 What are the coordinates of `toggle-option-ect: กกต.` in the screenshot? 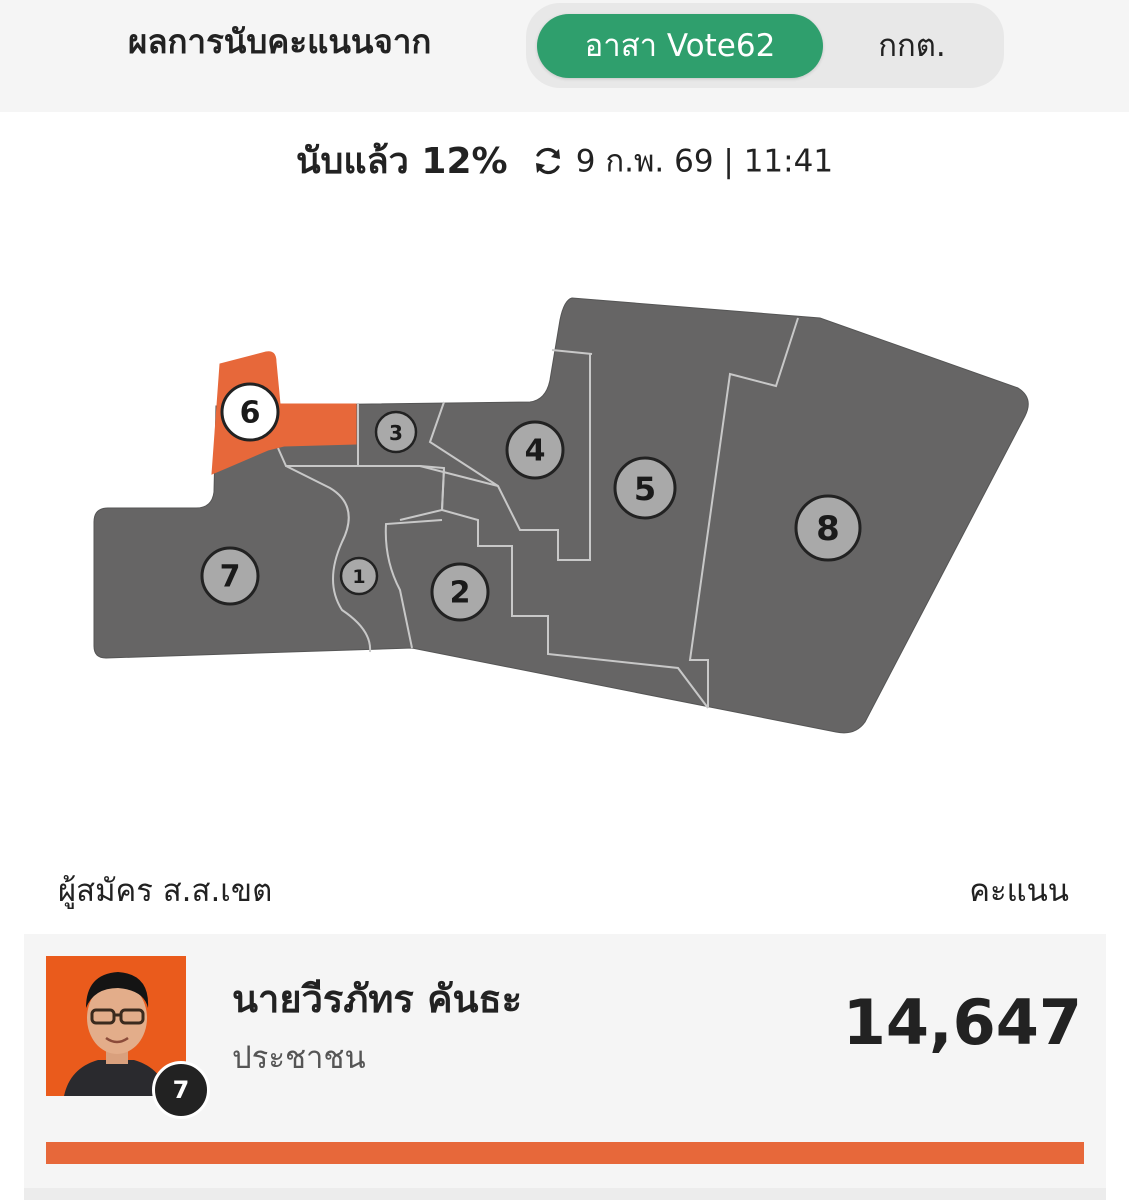 It's located at (912, 46).